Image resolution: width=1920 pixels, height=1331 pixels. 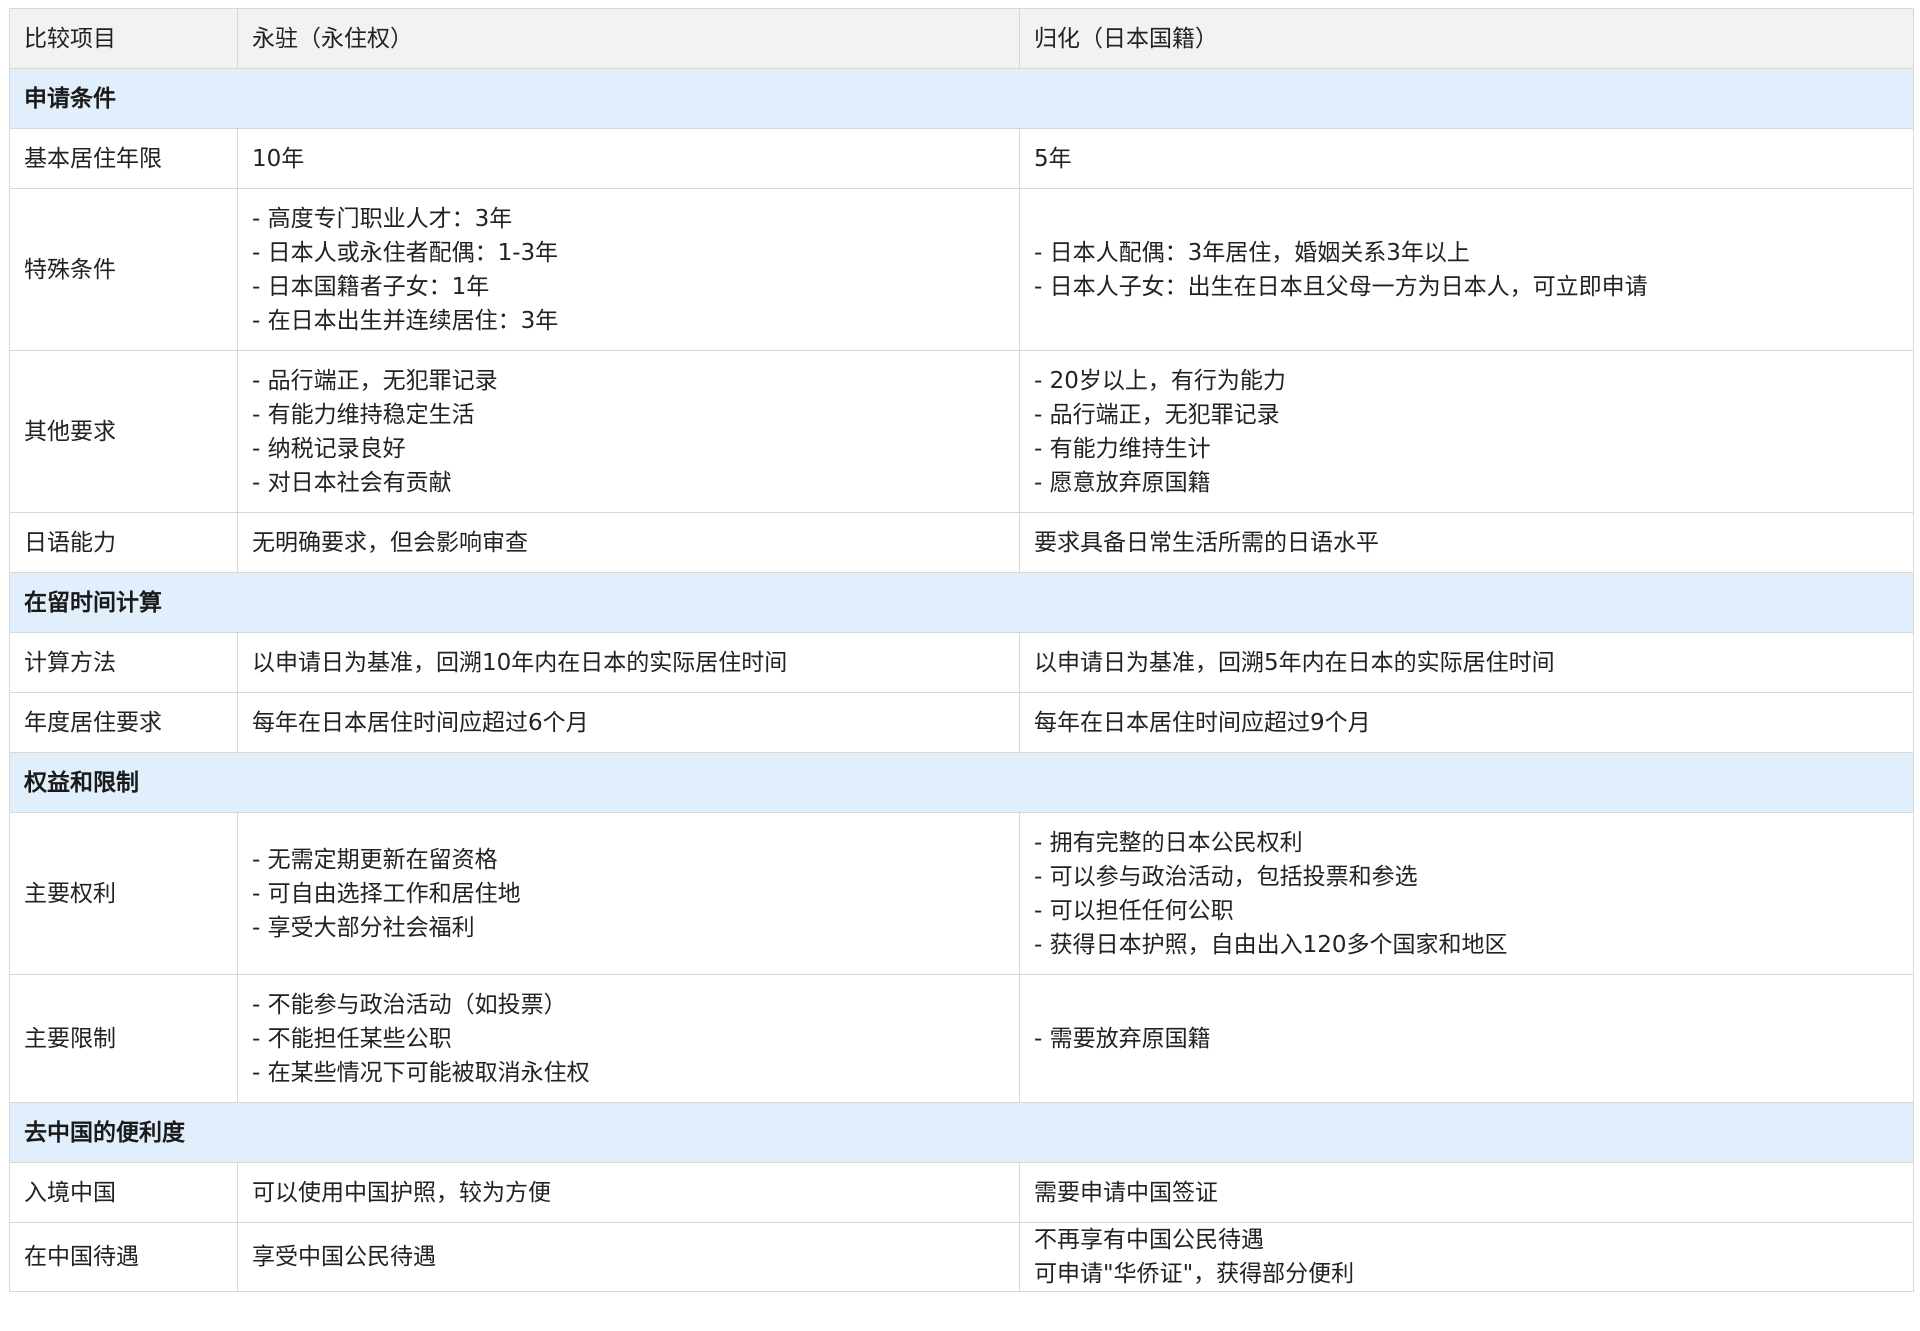 I want to click on cell-line: - 拥有完整的日本公民权利, so click(x=1168, y=842).